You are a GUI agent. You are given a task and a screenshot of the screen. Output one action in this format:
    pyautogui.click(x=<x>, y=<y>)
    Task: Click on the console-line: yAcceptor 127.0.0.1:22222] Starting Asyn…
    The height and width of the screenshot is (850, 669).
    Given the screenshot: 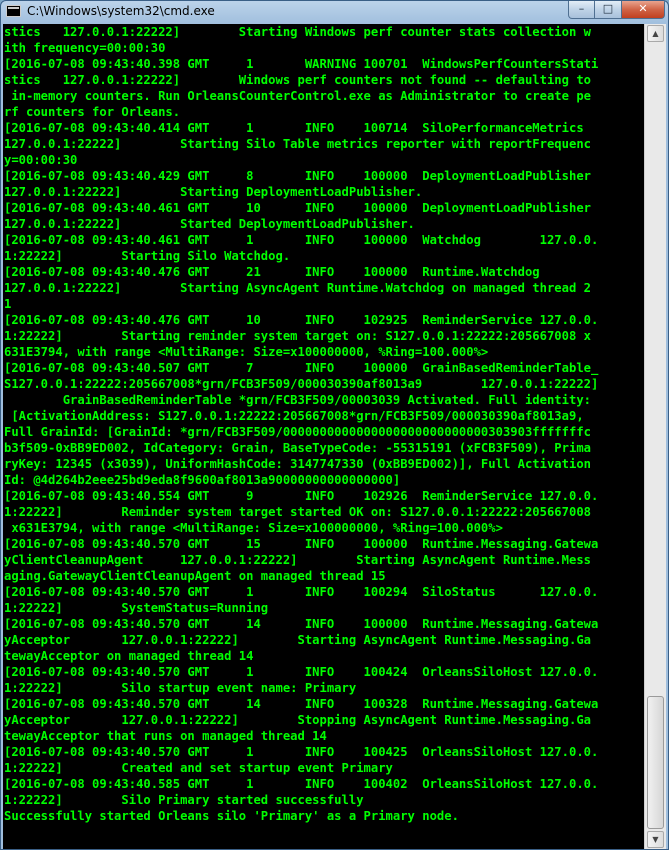 What is the action you would take?
    pyautogui.click(x=297, y=640)
    